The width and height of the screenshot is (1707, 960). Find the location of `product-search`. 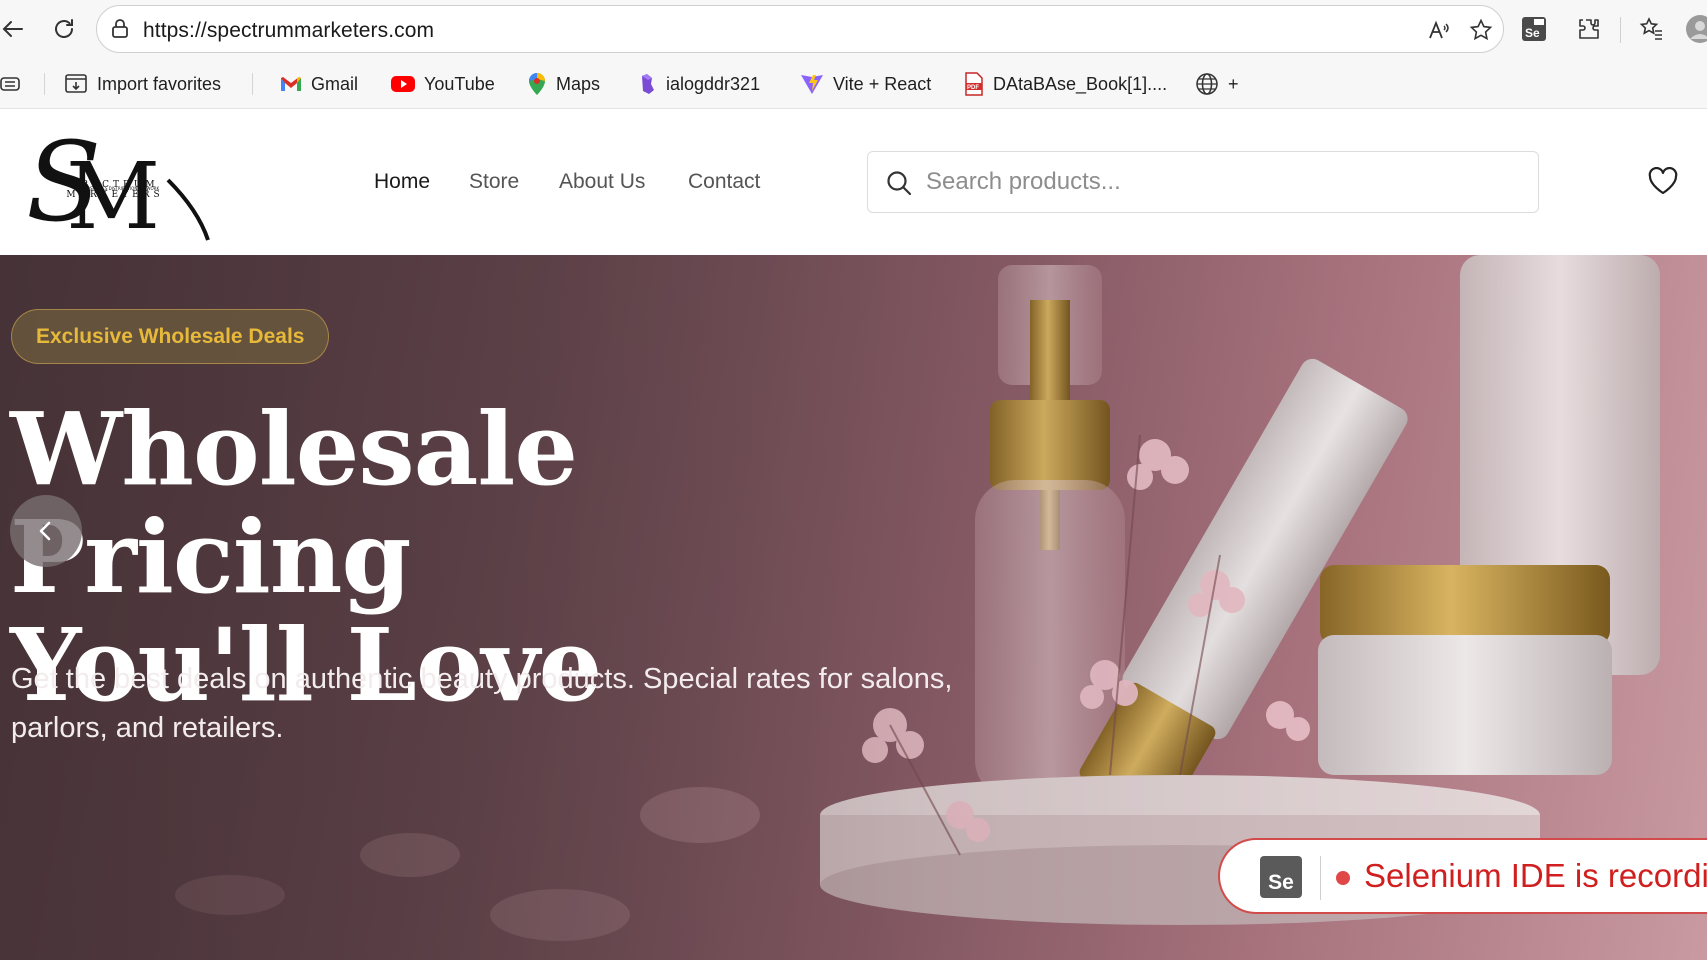

product-search is located at coordinates (1203, 182).